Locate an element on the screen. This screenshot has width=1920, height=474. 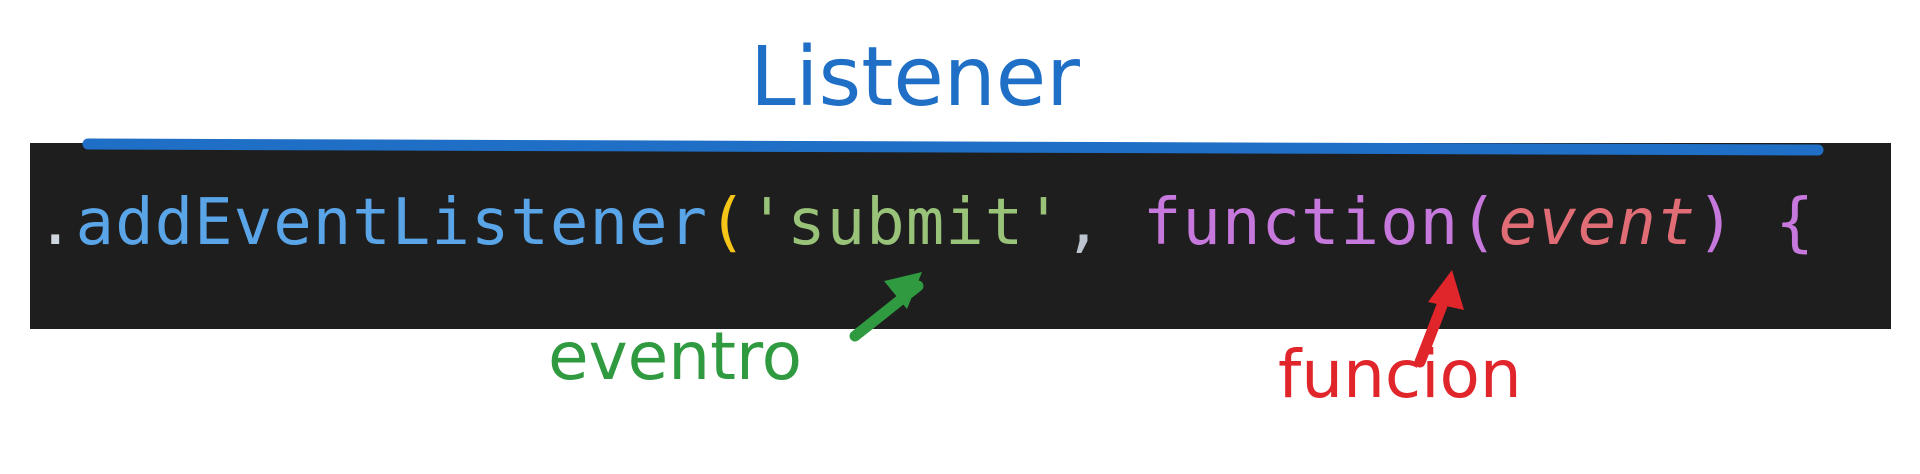
listener-underline is located at coordinates (953, 147).